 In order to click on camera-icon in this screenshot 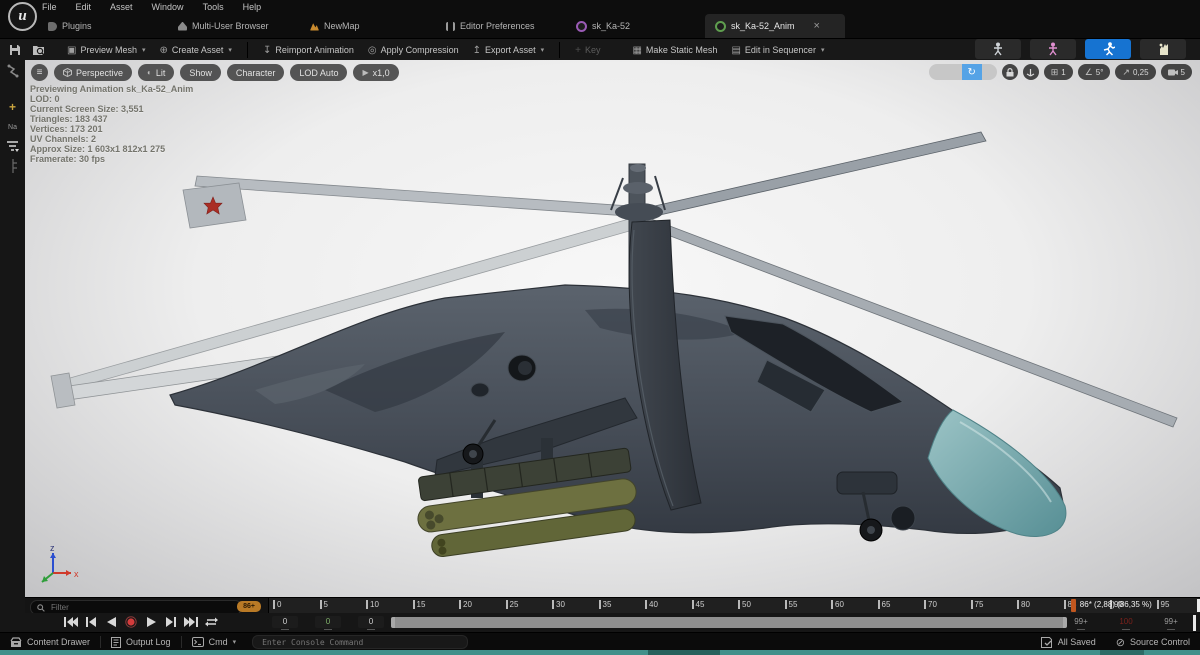, I will do `click(1172, 72)`.